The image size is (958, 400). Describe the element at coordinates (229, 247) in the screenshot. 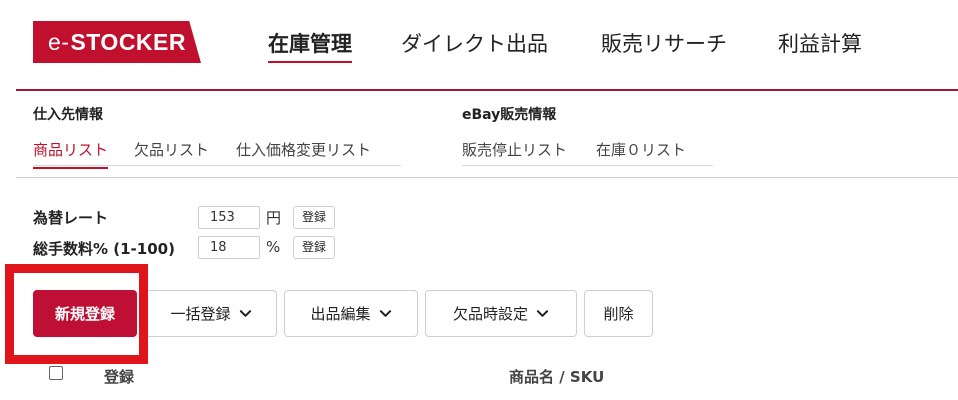

I see `fee-input` at that location.